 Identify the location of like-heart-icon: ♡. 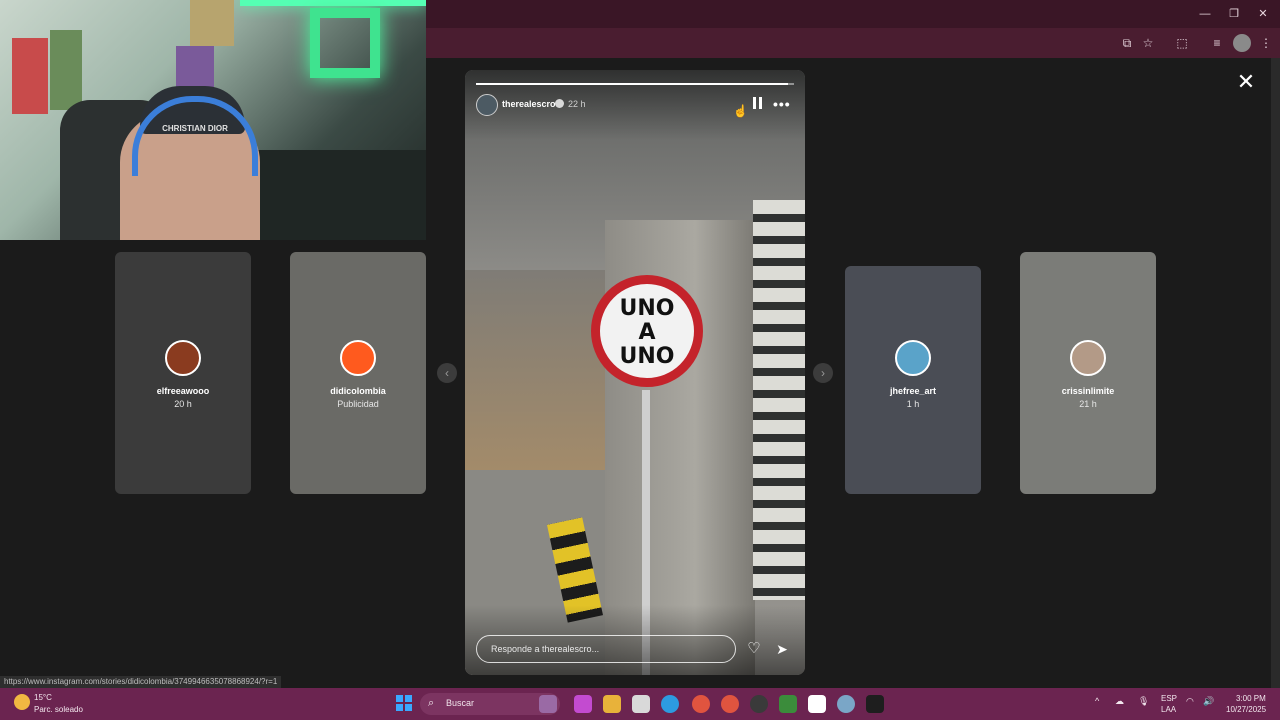
(754, 649).